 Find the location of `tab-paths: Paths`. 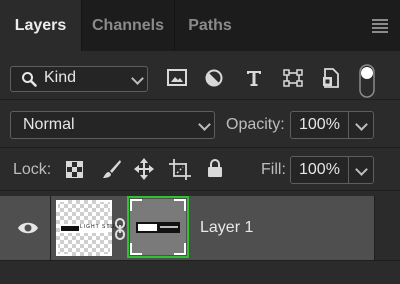

tab-paths: Paths is located at coordinates (210, 25).